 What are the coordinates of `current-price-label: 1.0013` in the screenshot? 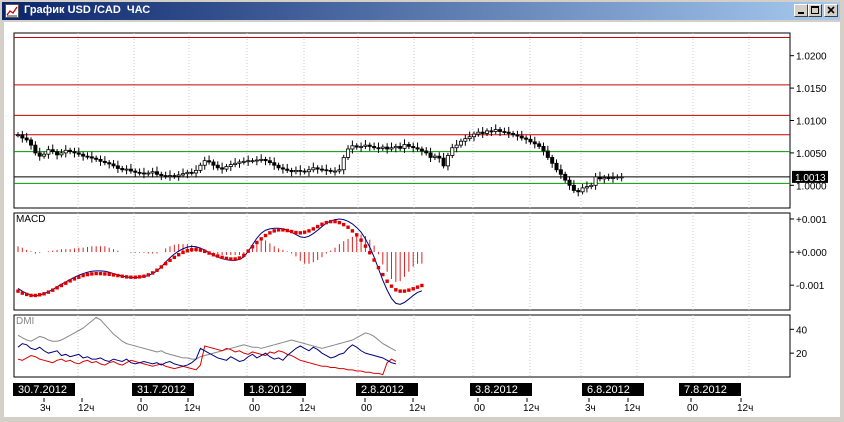 It's located at (810, 178).